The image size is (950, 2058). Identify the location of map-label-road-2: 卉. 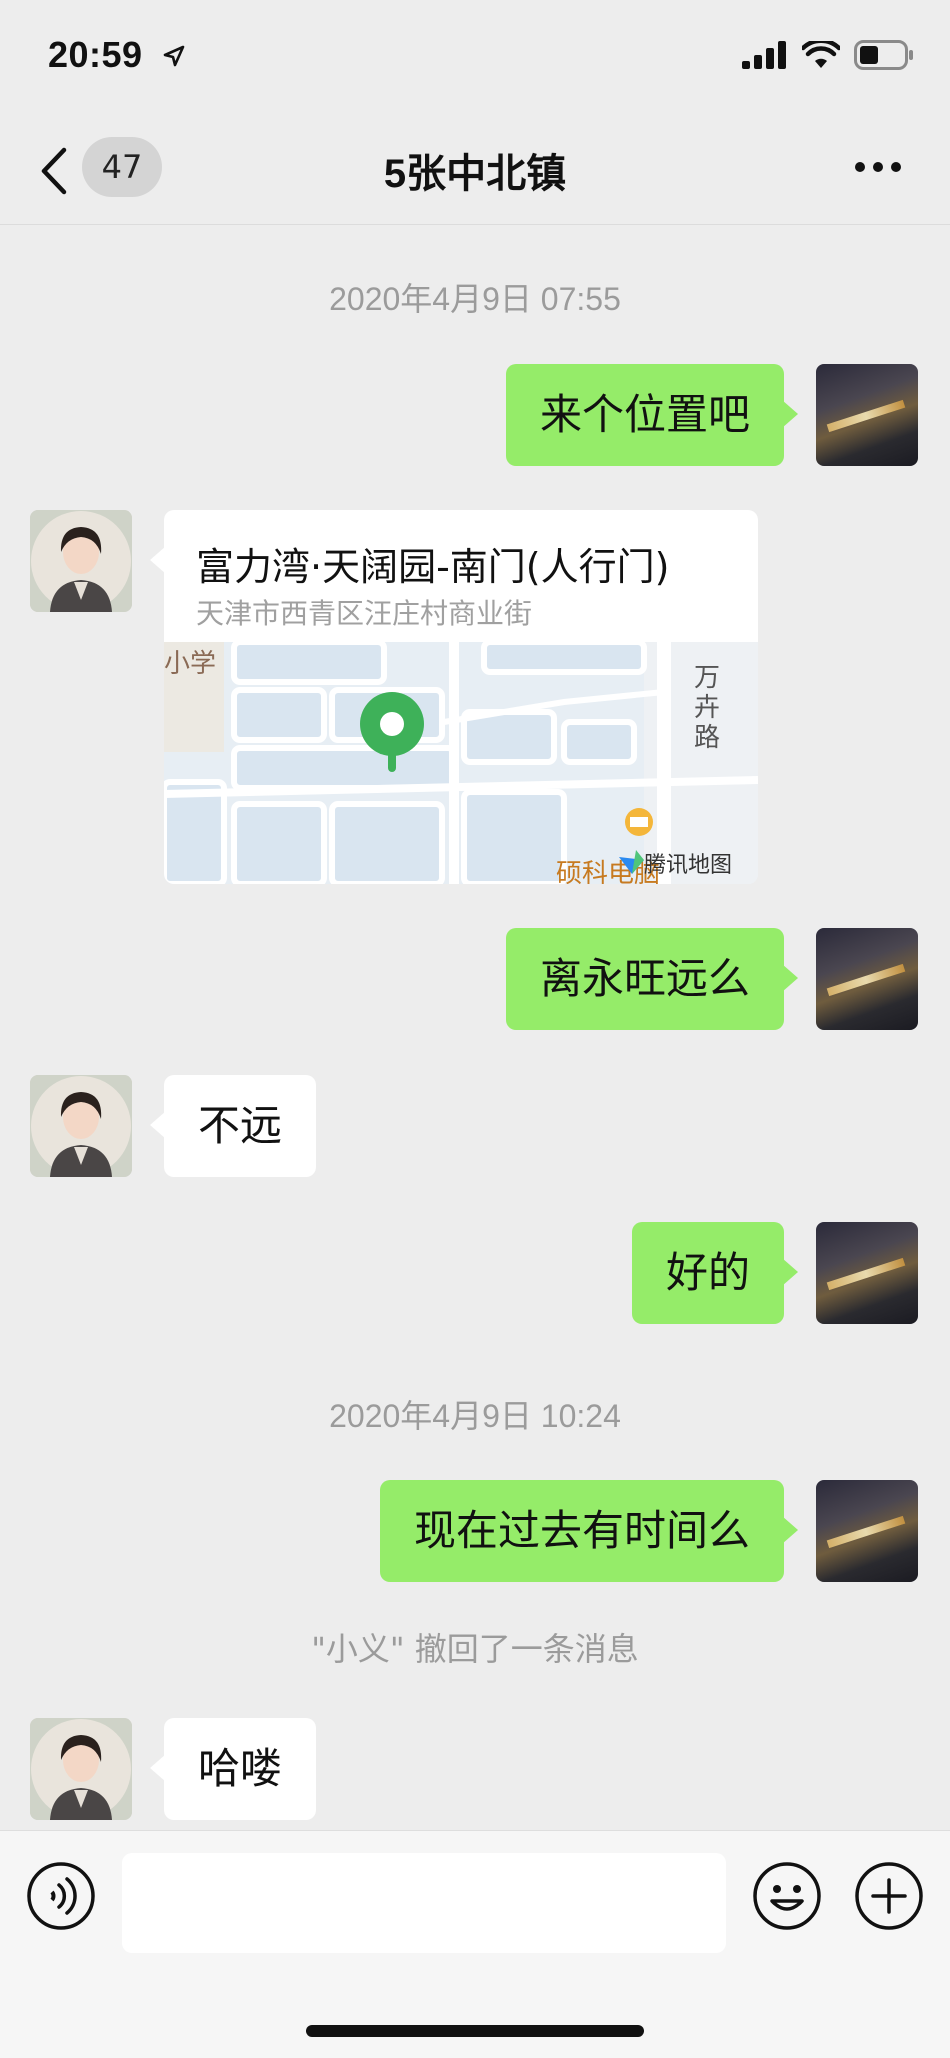
(707, 707).